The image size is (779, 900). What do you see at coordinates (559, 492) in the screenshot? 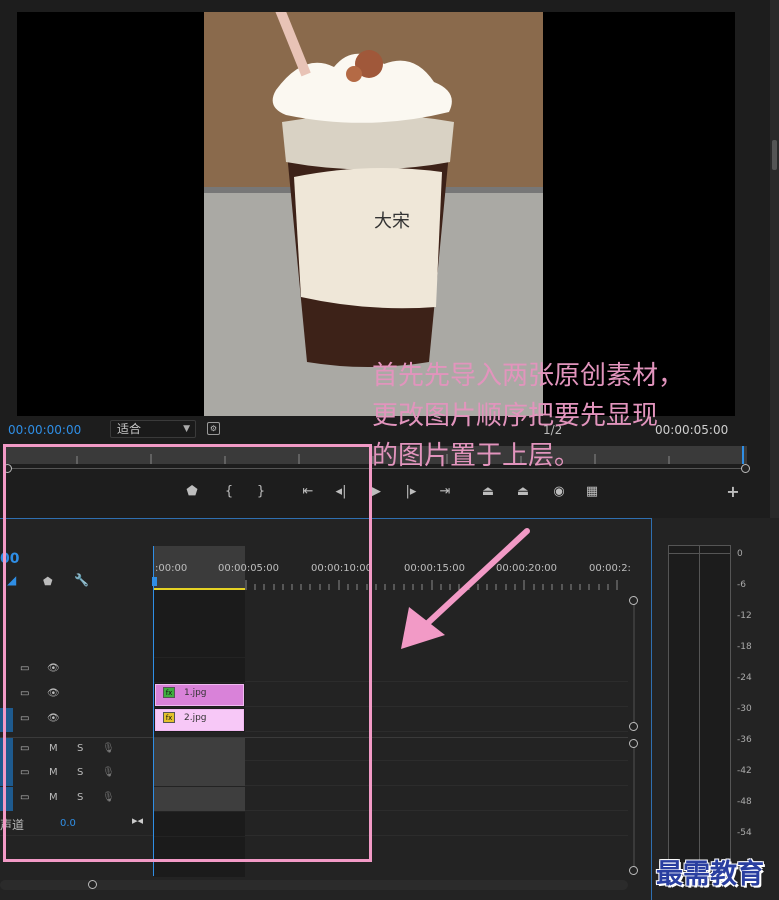
I see `export-frame-icon: ◉` at bounding box center [559, 492].